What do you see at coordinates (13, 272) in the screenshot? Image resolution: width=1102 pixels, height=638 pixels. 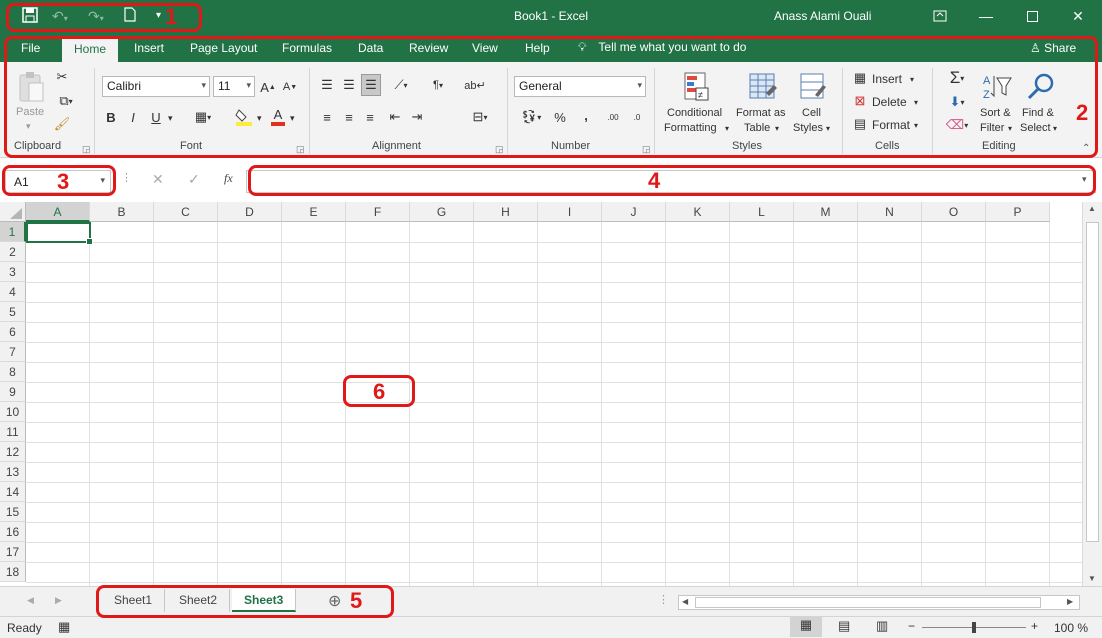 I see `row-header-3: 3` at bounding box center [13, 272].